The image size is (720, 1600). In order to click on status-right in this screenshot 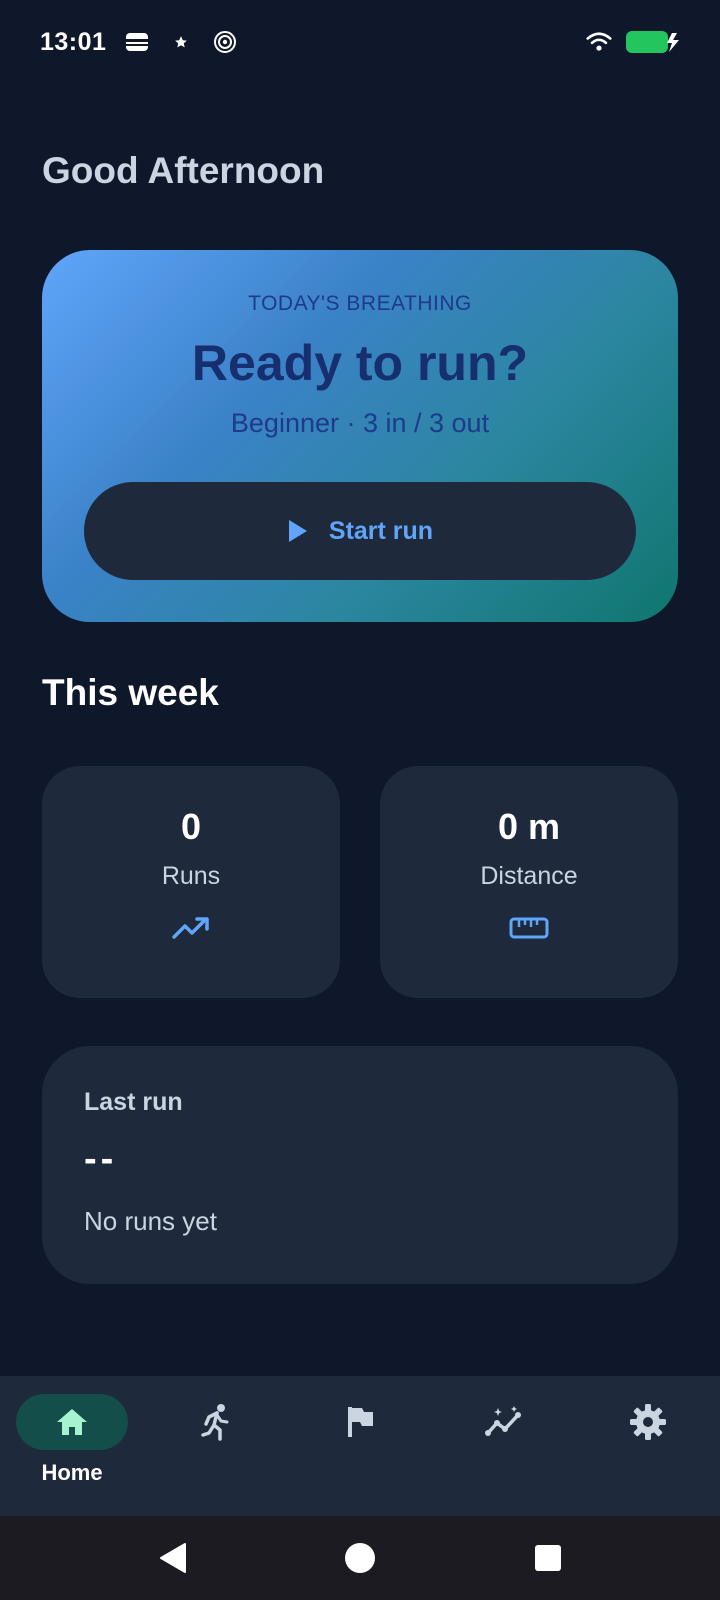, I will do `click(633, 42)`.